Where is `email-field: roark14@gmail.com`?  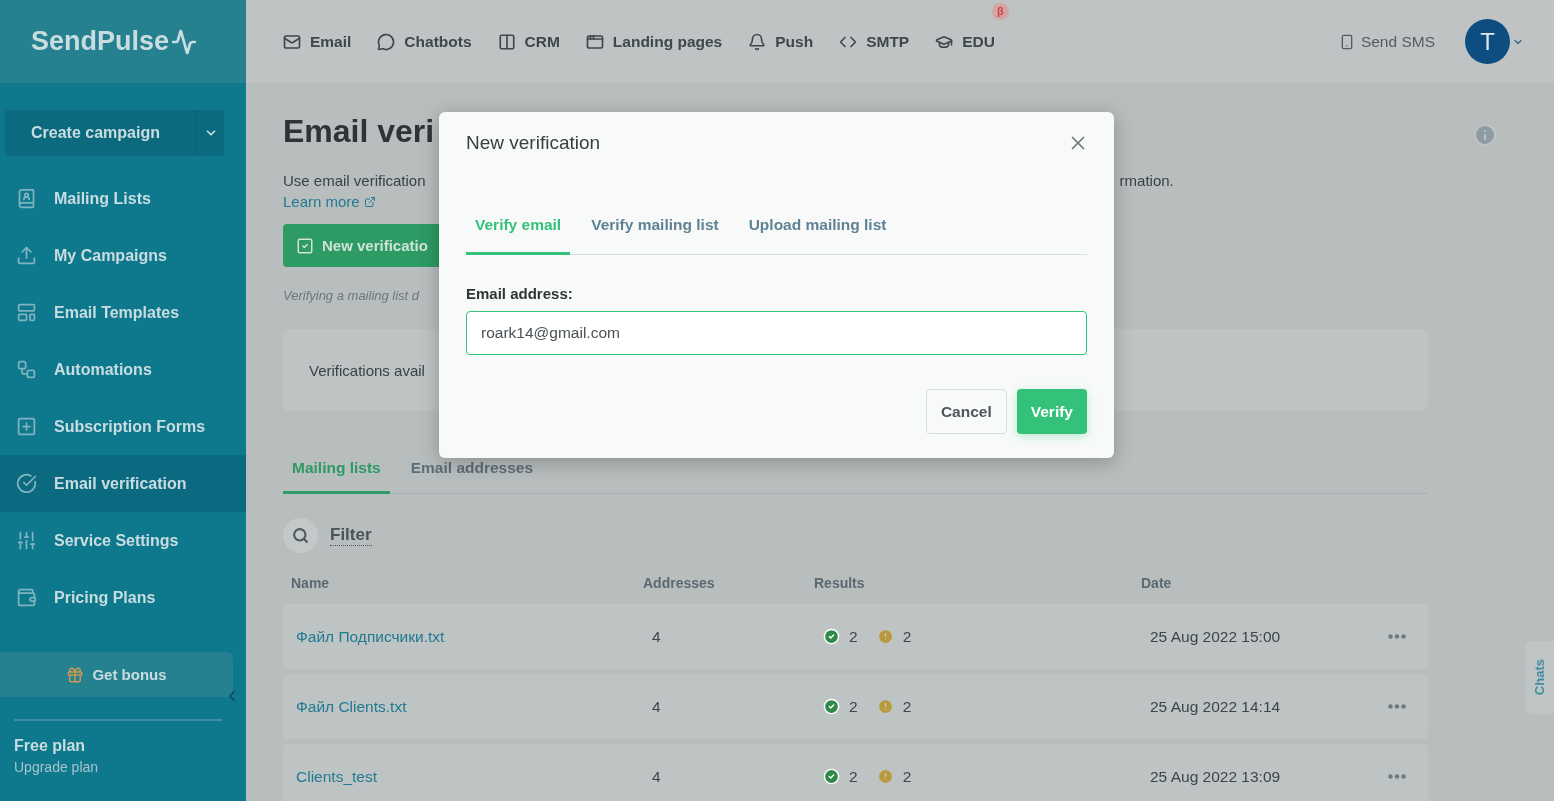 email-field: roark14@gmail.com is located at coordinates (776, 333).